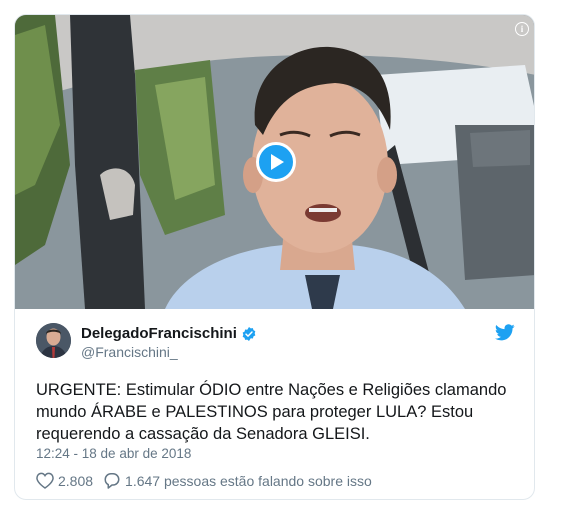  Describe the element at coordinates (76, 480) in the screenshot. I see `like-count: 2.808` at that location.